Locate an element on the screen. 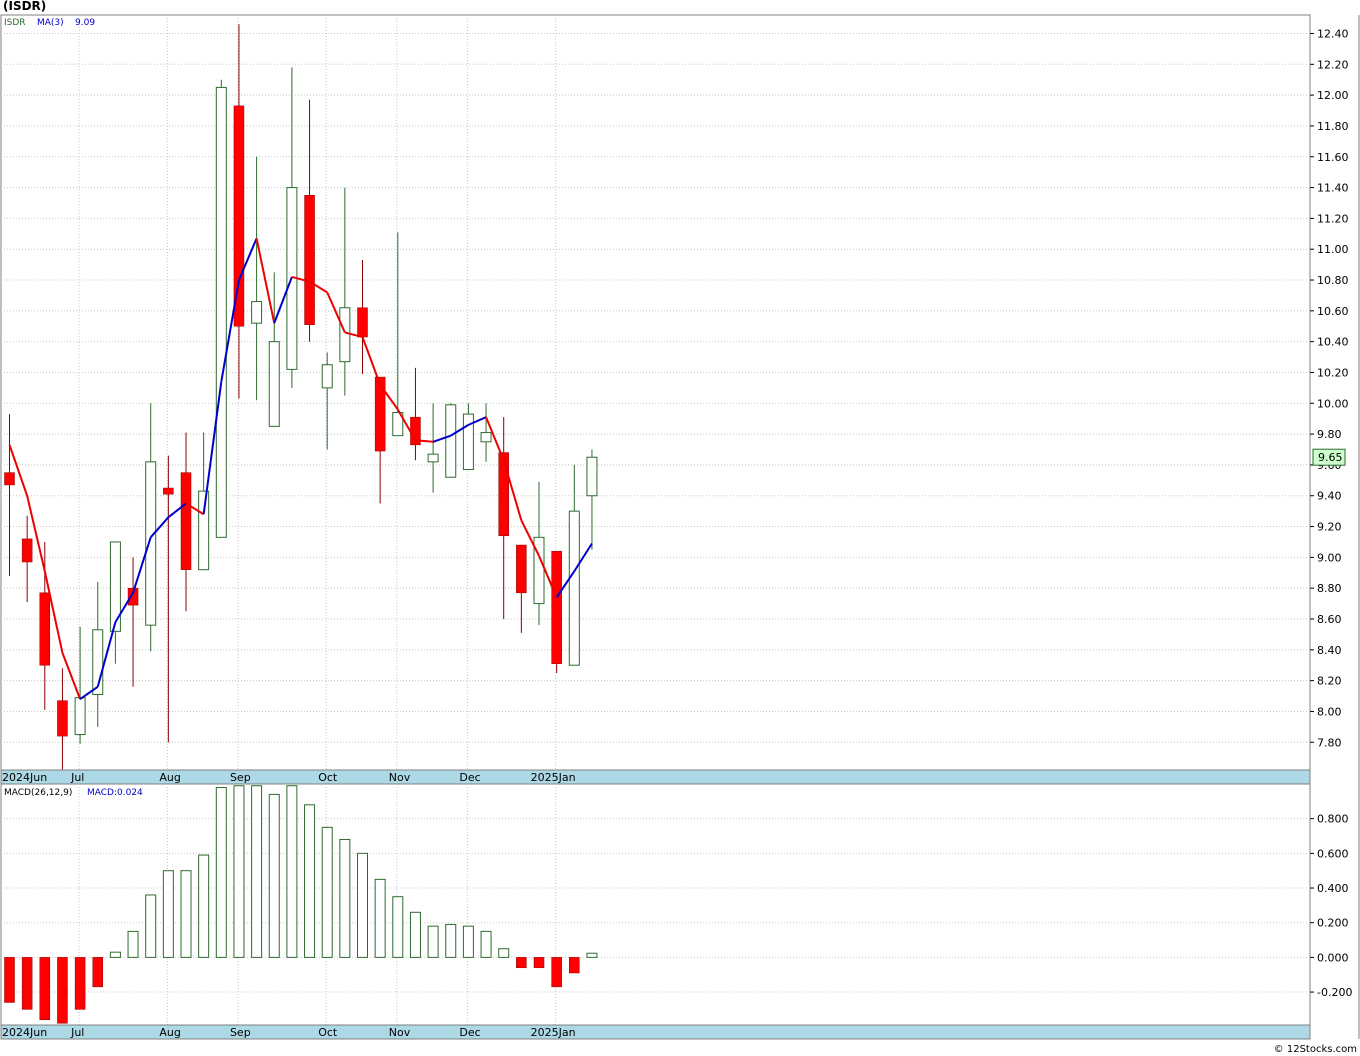 The height and width of the screenshot is (1056, 1360). price-tick-label-17: 11.20 is located at coordinates (1333, 218).